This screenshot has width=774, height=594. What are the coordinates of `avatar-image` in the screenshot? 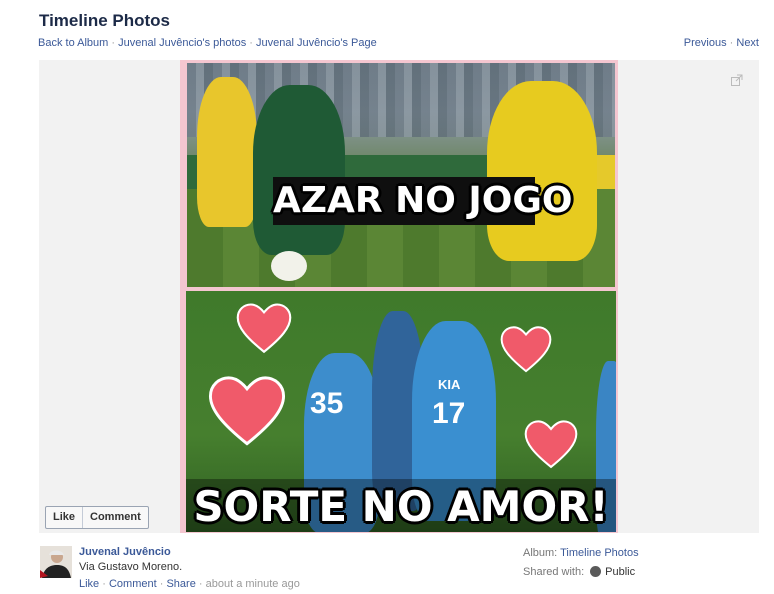 It's located at (56, 562).